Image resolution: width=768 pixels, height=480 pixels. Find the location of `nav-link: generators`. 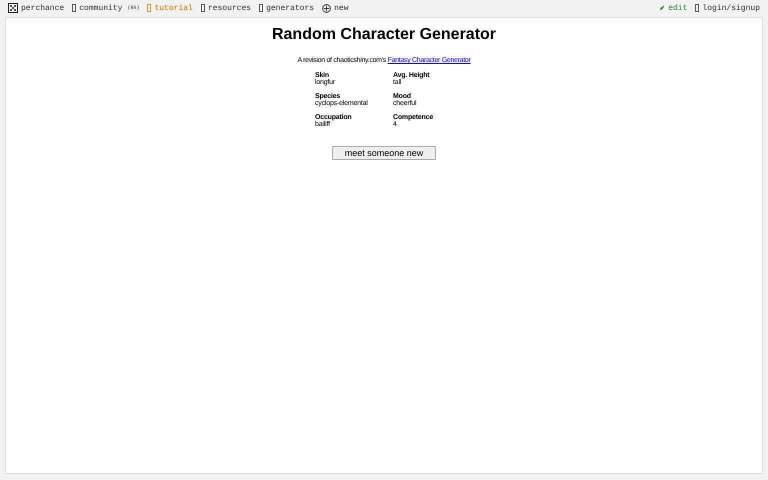

nav-link: generators is located at coordinates (286, 8).